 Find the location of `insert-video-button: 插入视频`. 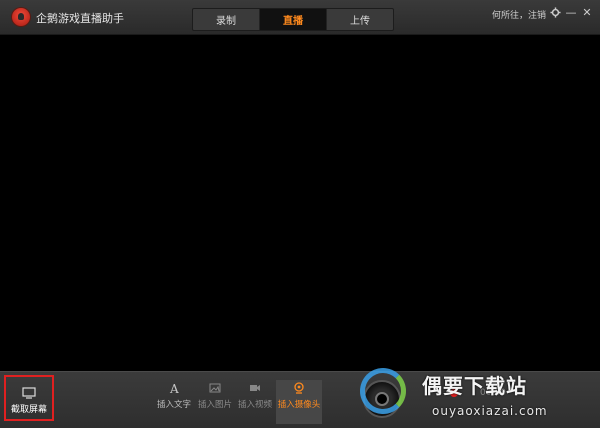

insert-video-button: 插入视频 is located at coordinates (255, 402).